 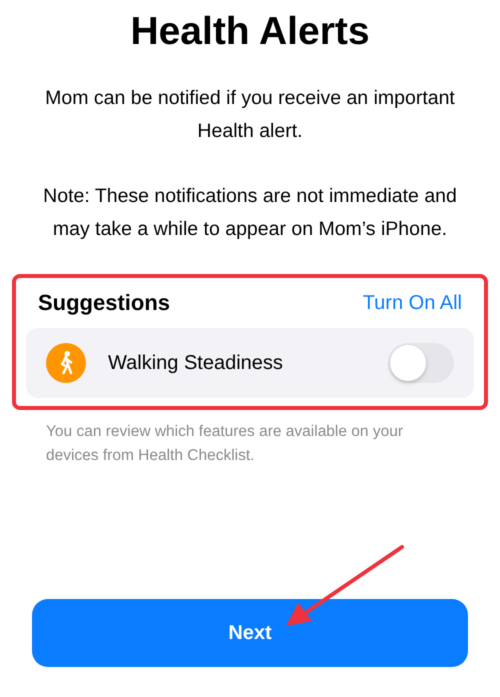 What do you see at coordinates (421, 363) in the screenshot?
I see `toggle-switch` at bounding box center [421, 363].